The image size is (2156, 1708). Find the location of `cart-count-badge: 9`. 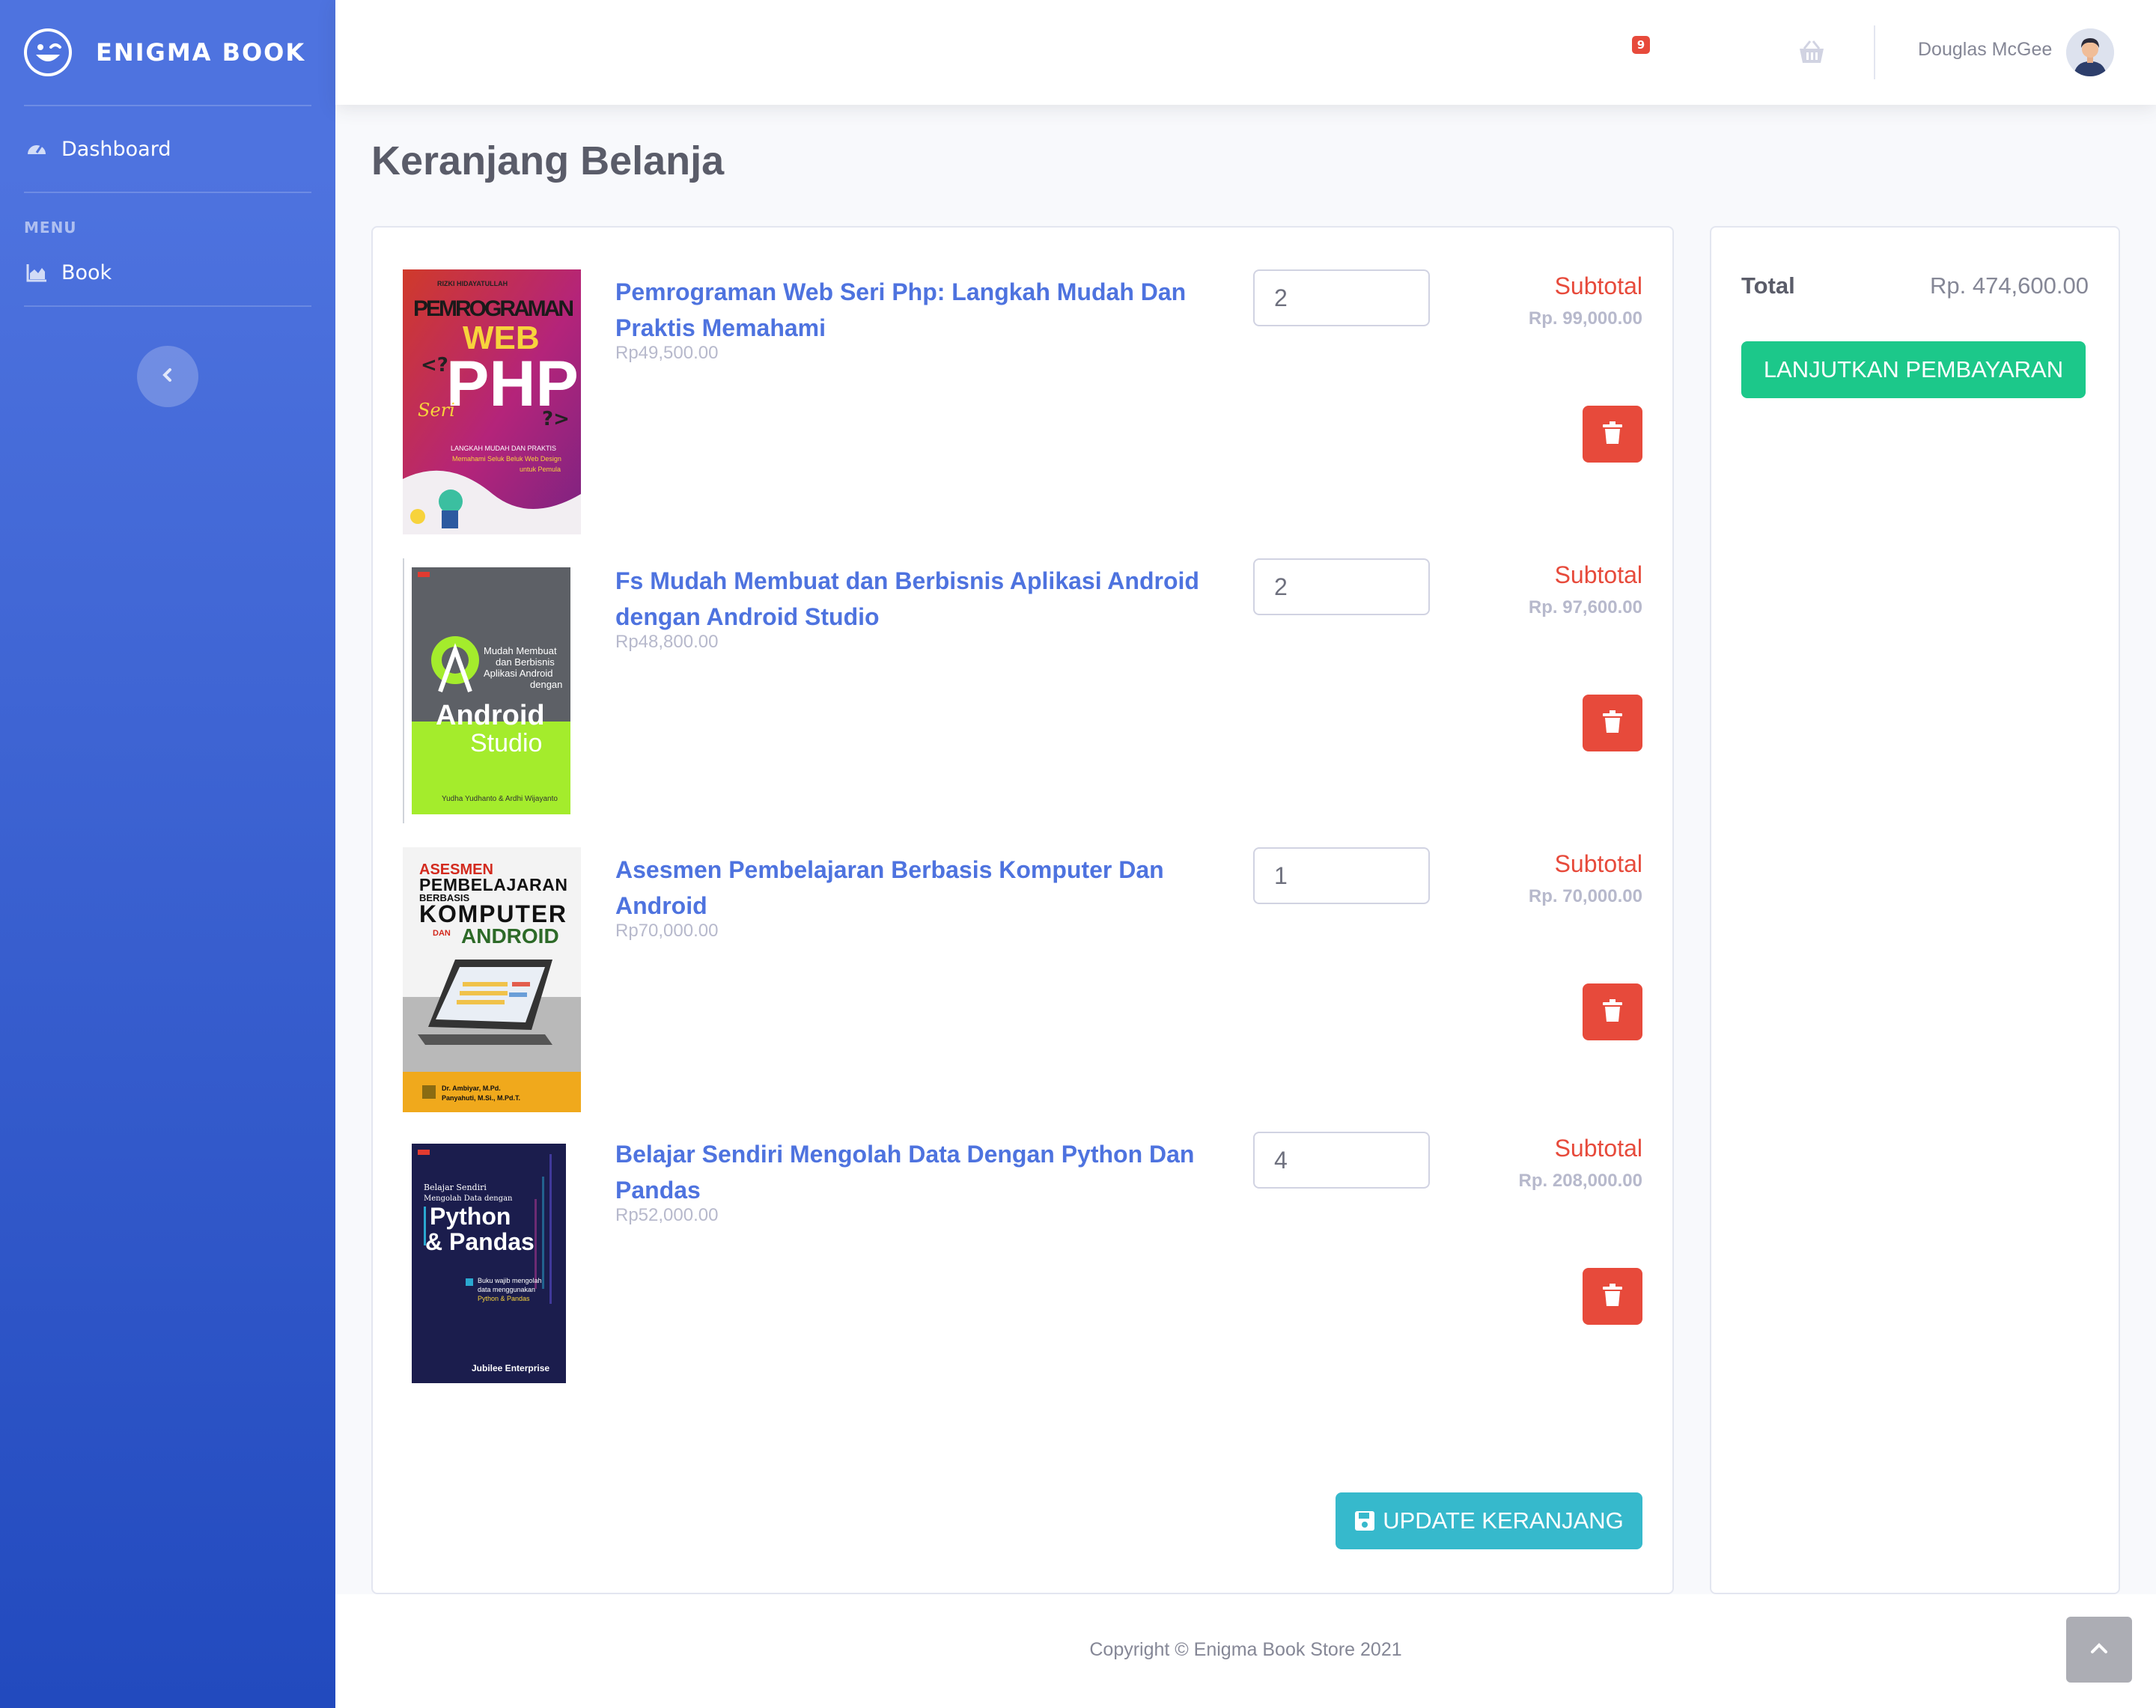

cart-count-badge: 9 is located at coordinates (1641, 45).